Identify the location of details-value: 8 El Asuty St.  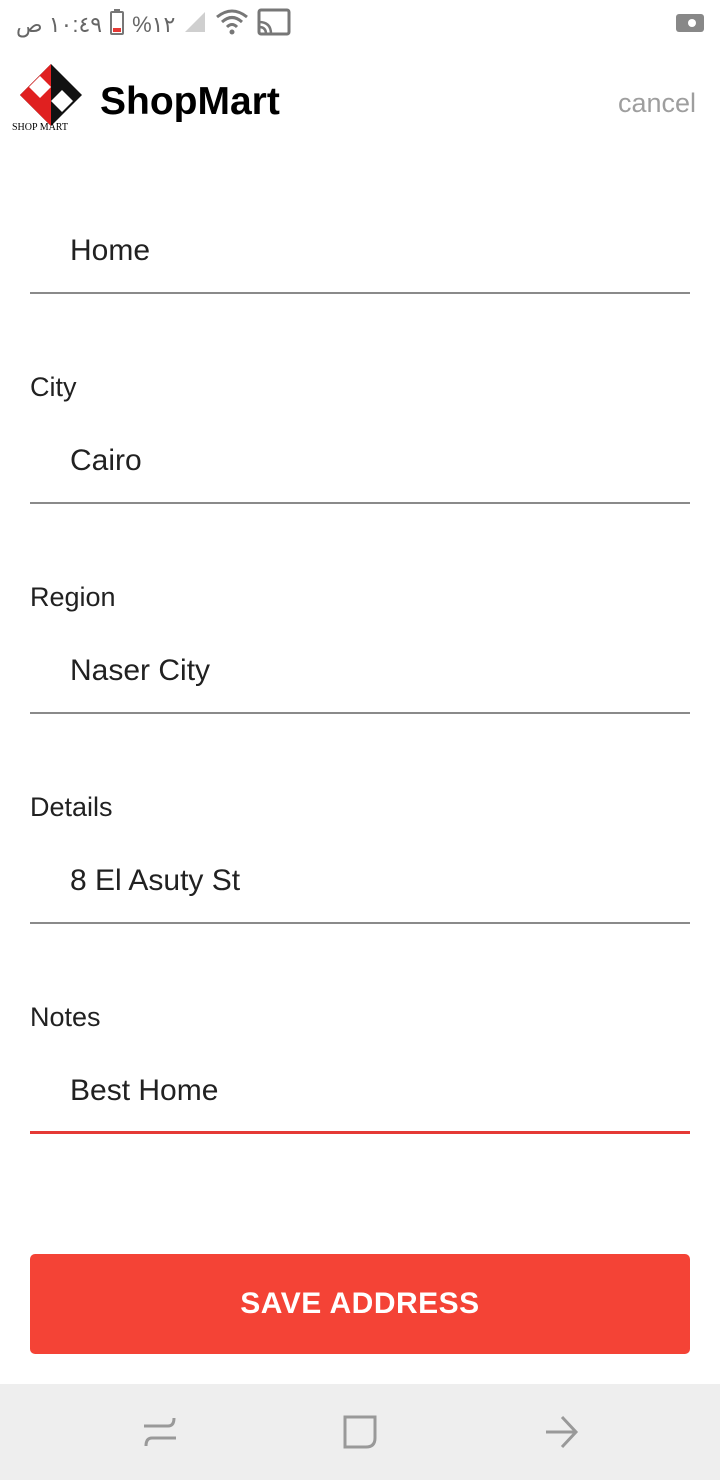
(155, 881).